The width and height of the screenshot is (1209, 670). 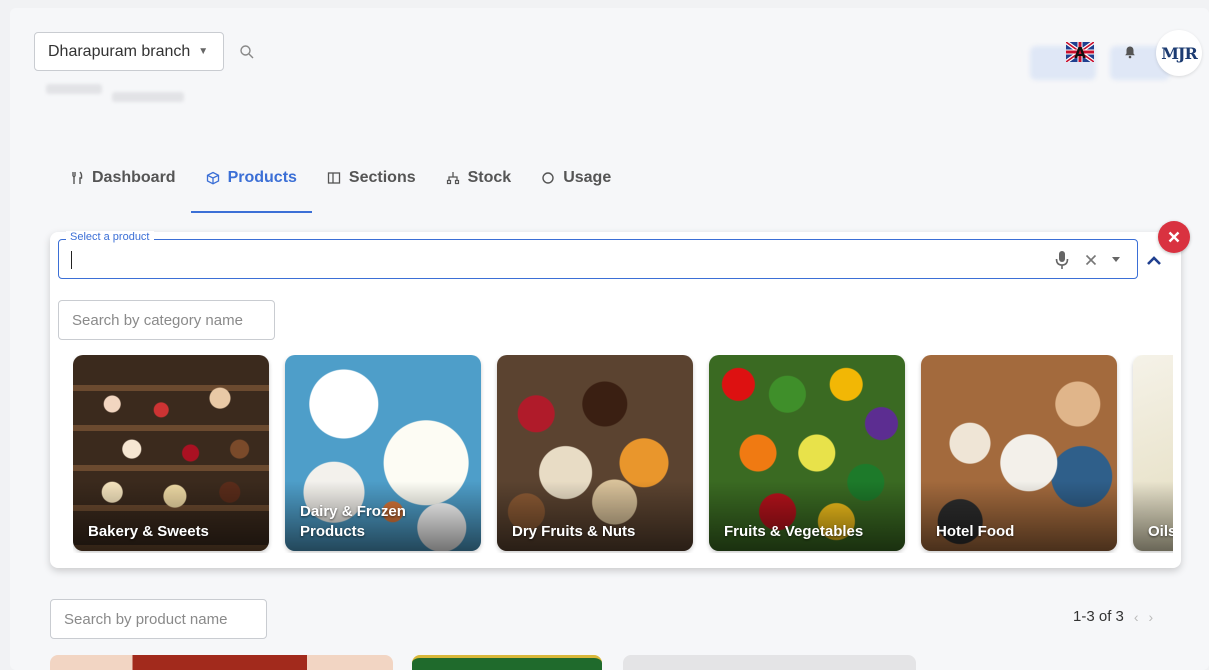 I want to click on microphone-icon, so click(x=1062, y=260).